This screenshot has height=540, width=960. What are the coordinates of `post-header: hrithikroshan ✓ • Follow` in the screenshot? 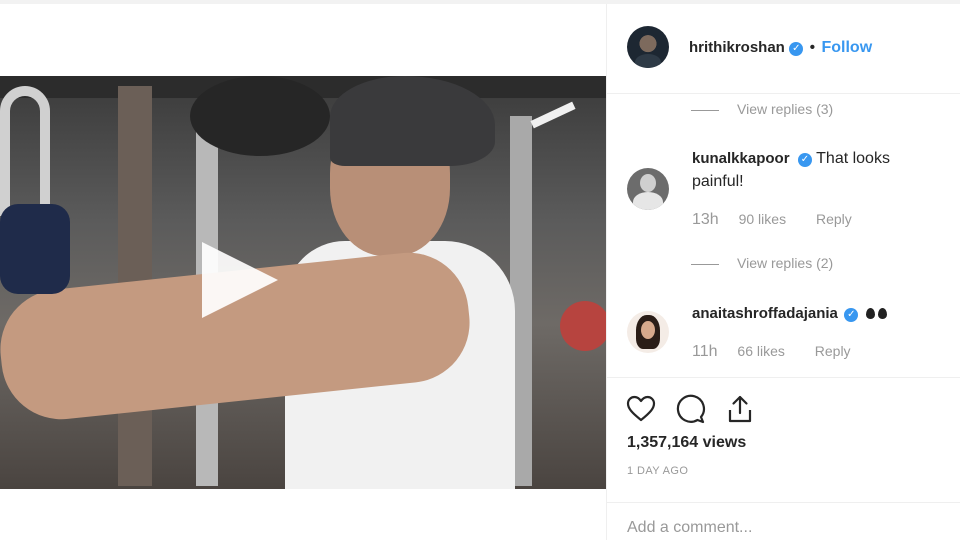 It's located at (783, 49).